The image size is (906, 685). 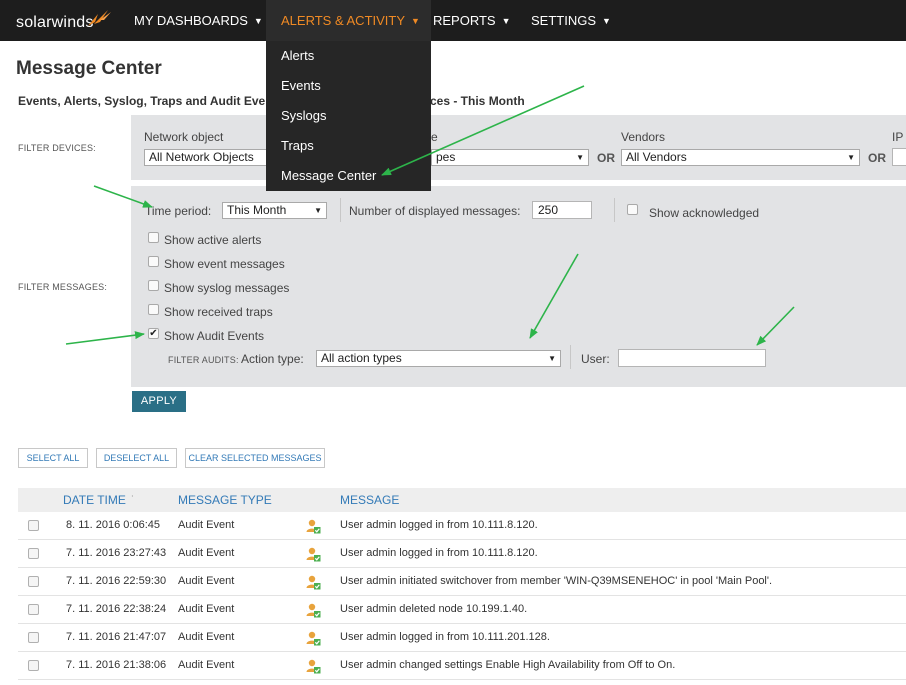 I want to click on show-received-traps-label: Show received traps, so click(x=218, y=312).